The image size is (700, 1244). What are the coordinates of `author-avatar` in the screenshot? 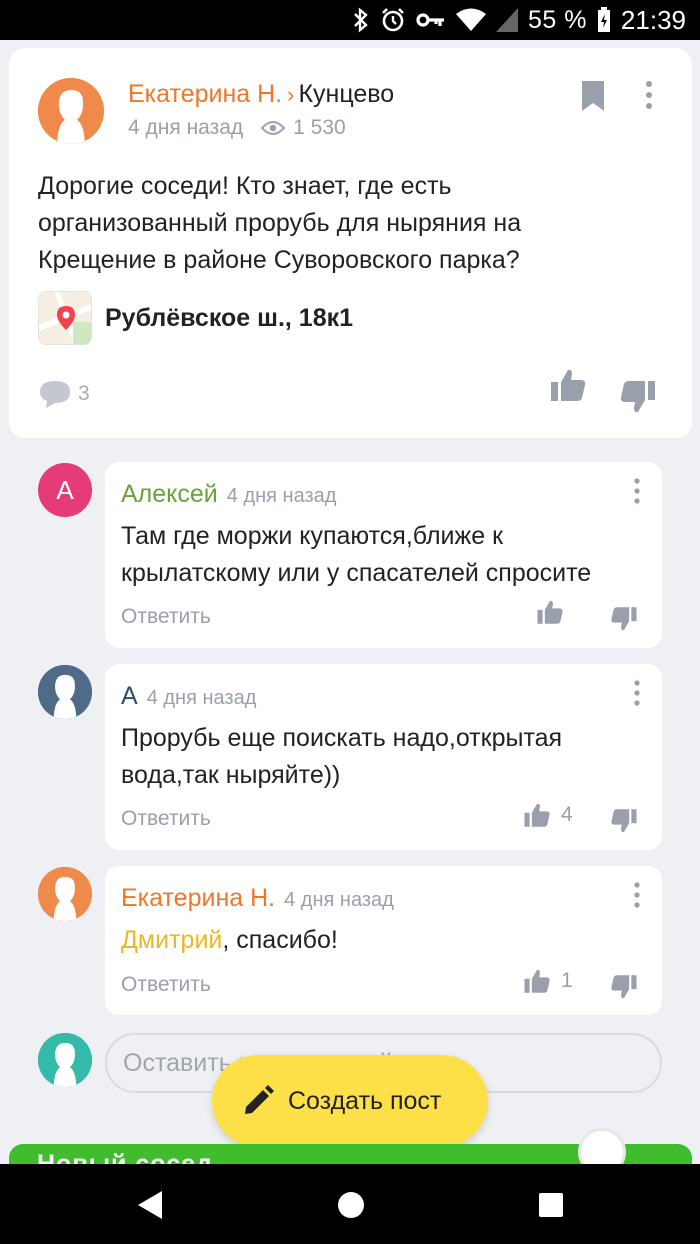 It's located at (71, 111).